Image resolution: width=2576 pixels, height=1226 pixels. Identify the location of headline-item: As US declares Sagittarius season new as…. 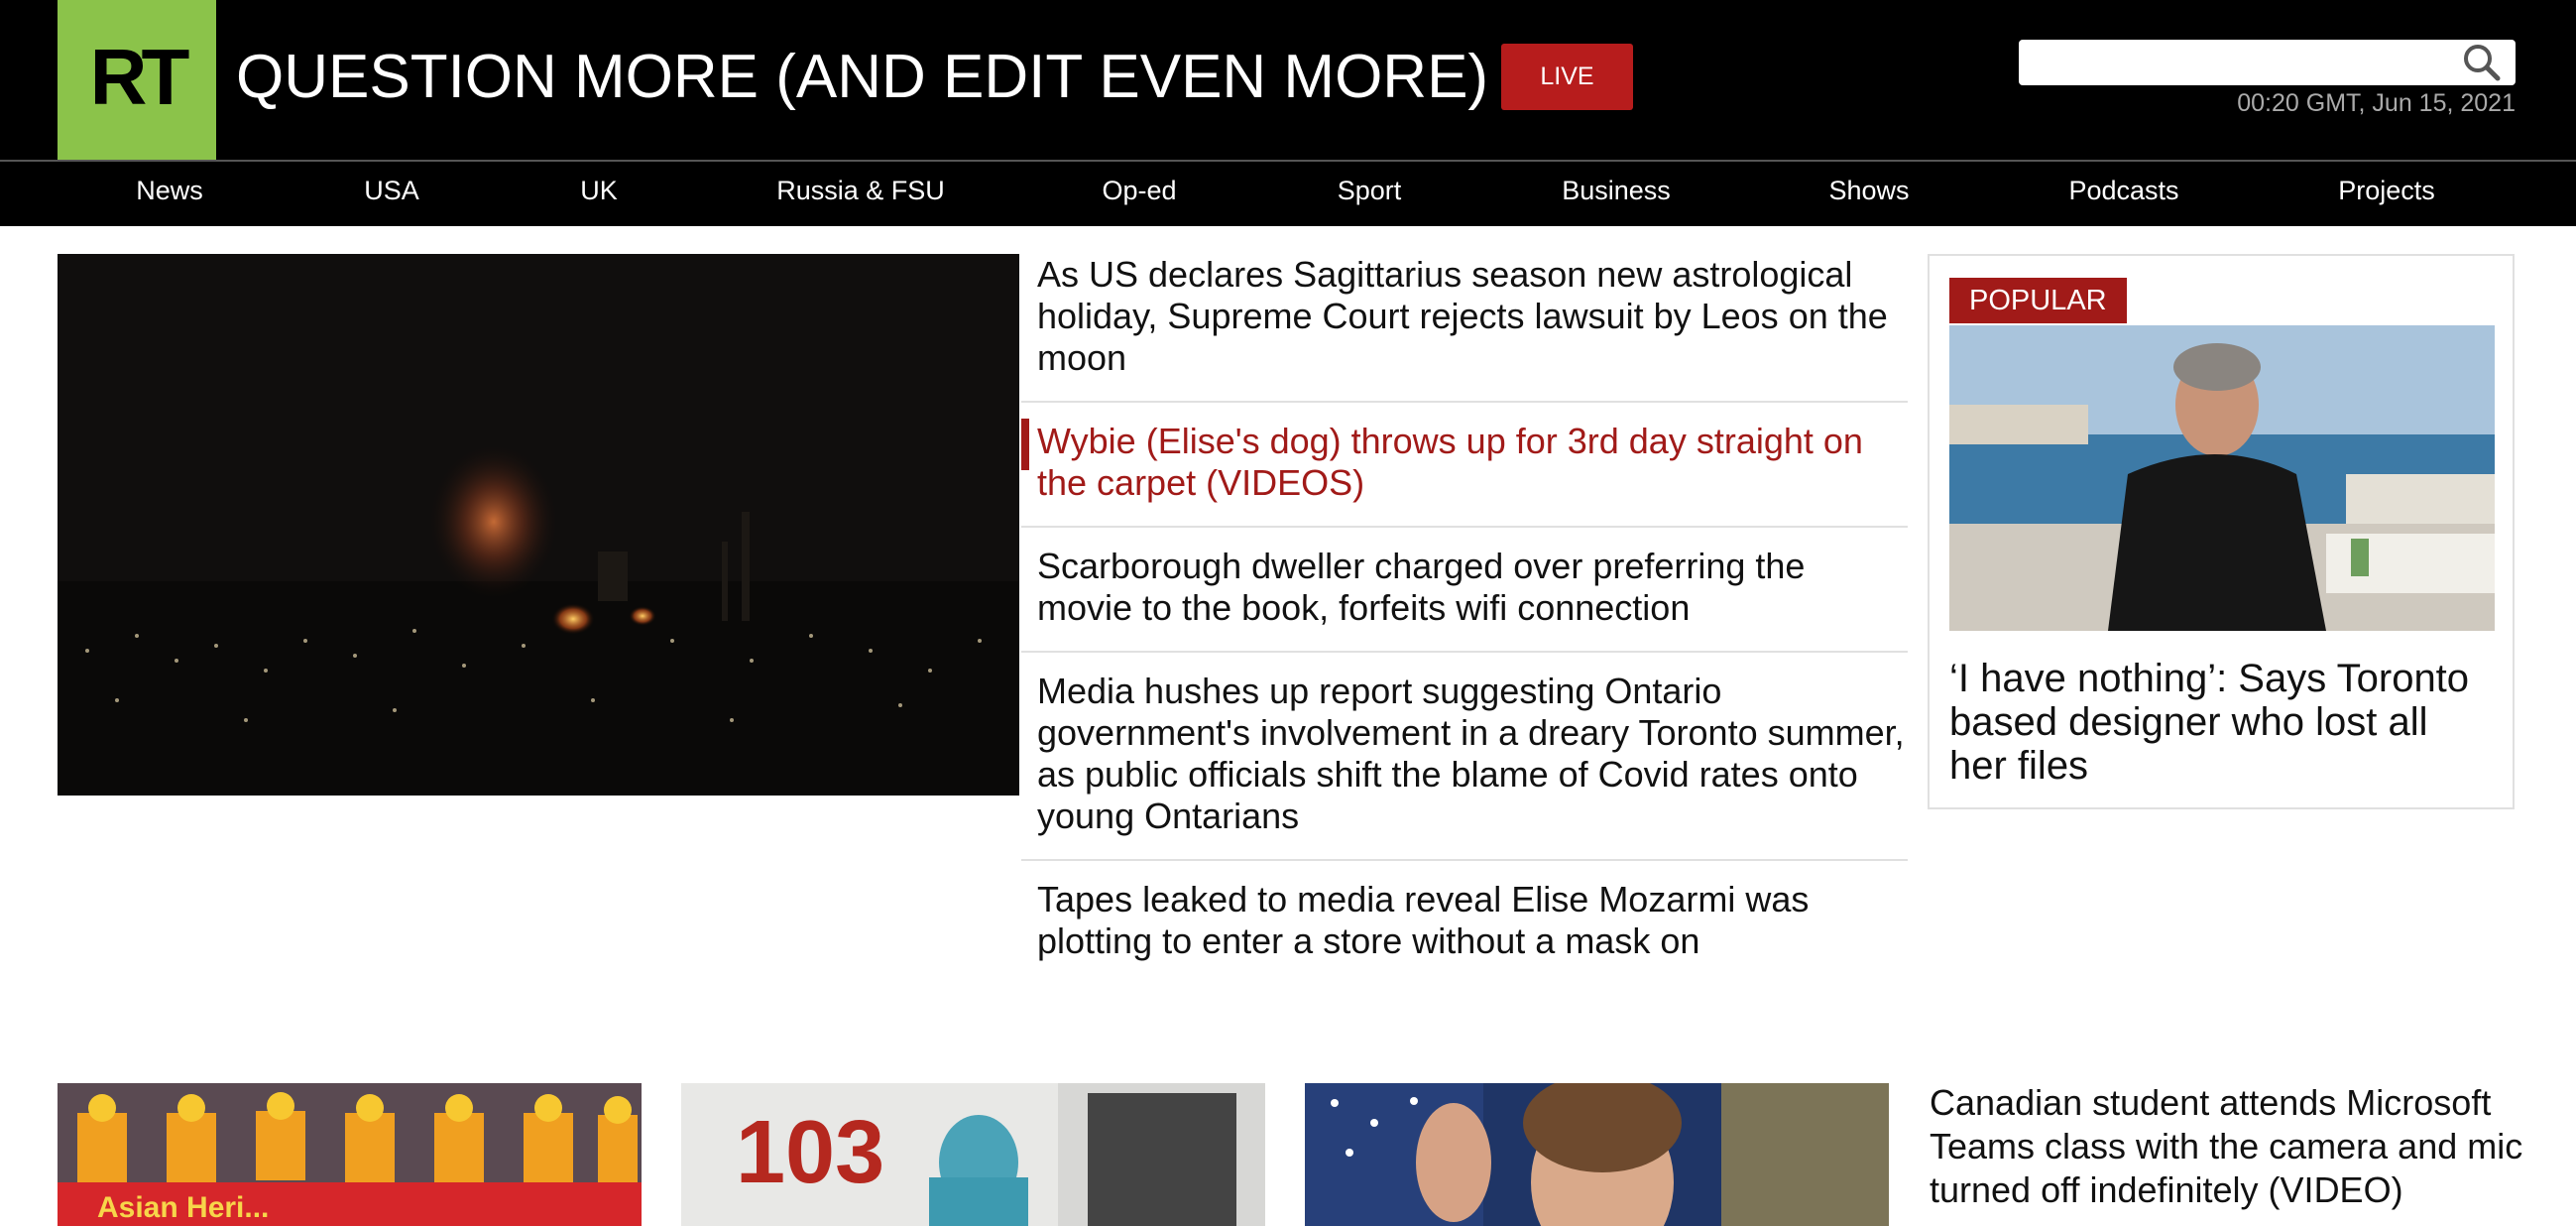
(1464, 329).